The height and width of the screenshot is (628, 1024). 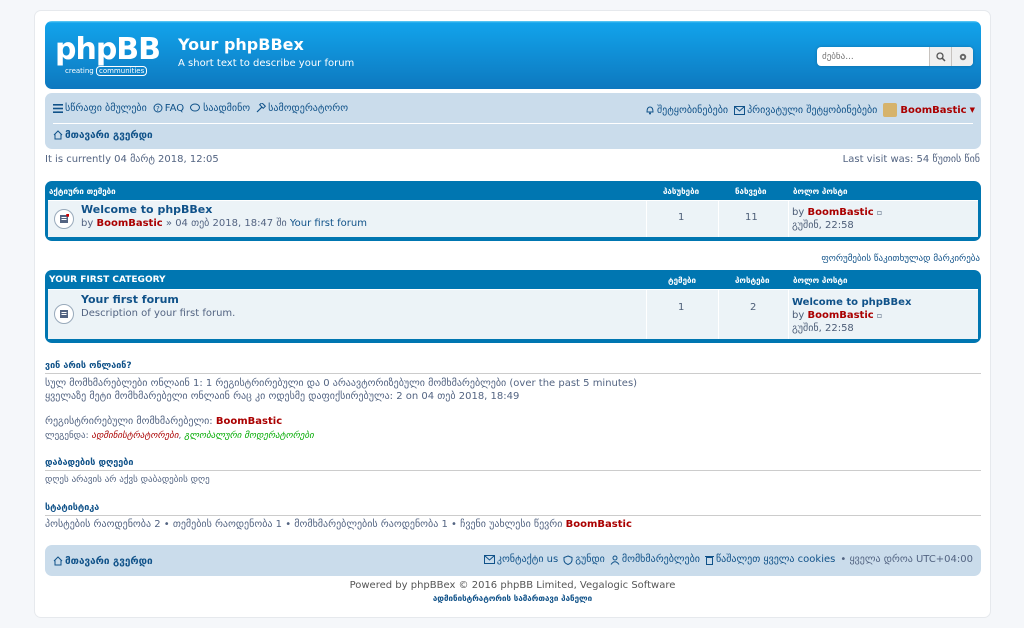 What do you see at coordinates (130, 299) in the screenshot?
I see `forum-title: Your first forum` at bounding box center [130, 299].